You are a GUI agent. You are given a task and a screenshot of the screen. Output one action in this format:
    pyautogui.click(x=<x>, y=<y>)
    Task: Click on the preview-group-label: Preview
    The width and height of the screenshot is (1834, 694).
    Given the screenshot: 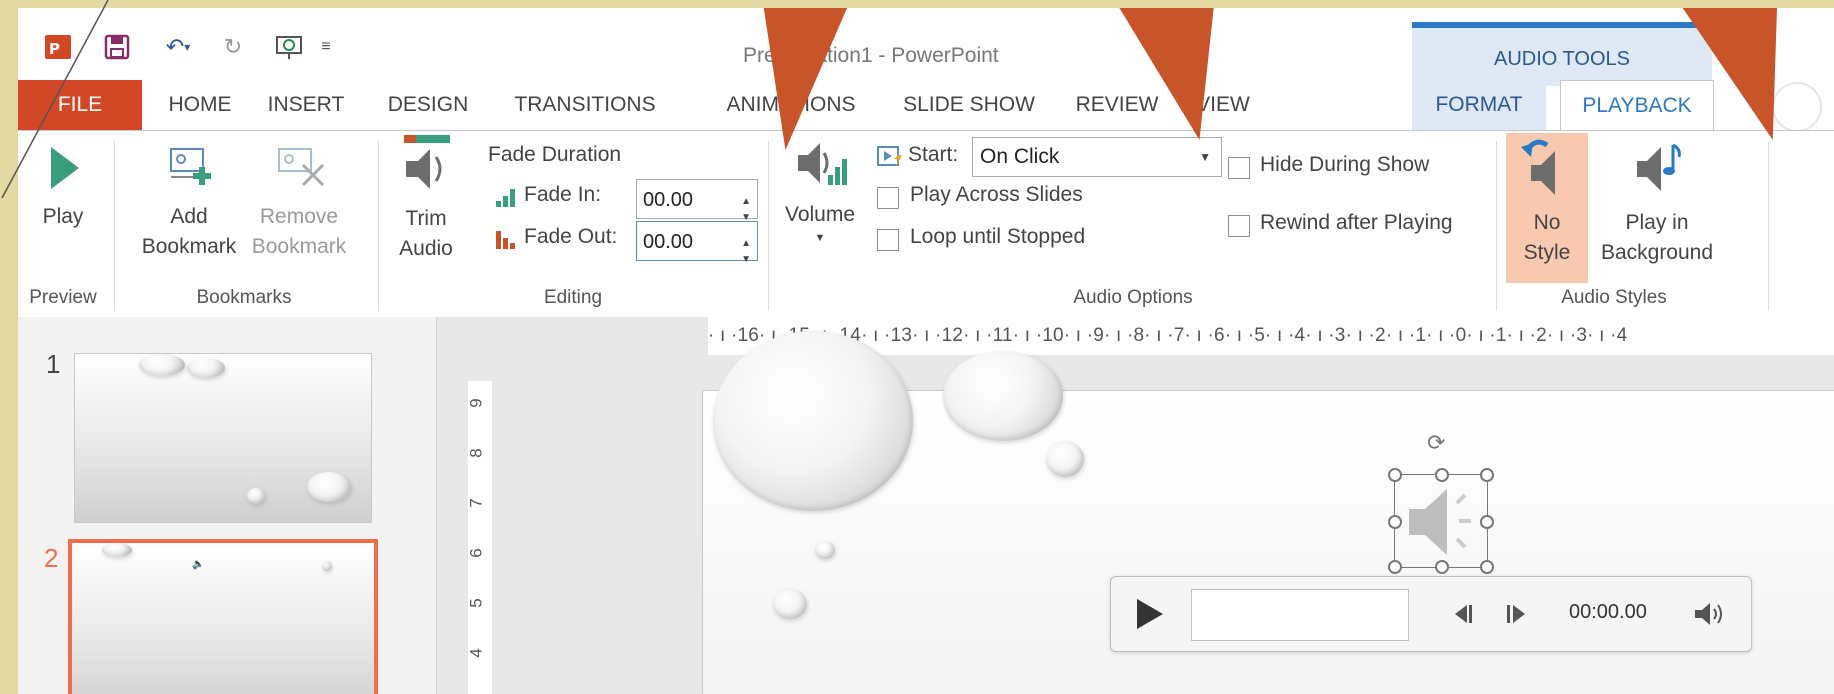 What is the action you would take?
    pyautogui.click(x=63, y=297)
    